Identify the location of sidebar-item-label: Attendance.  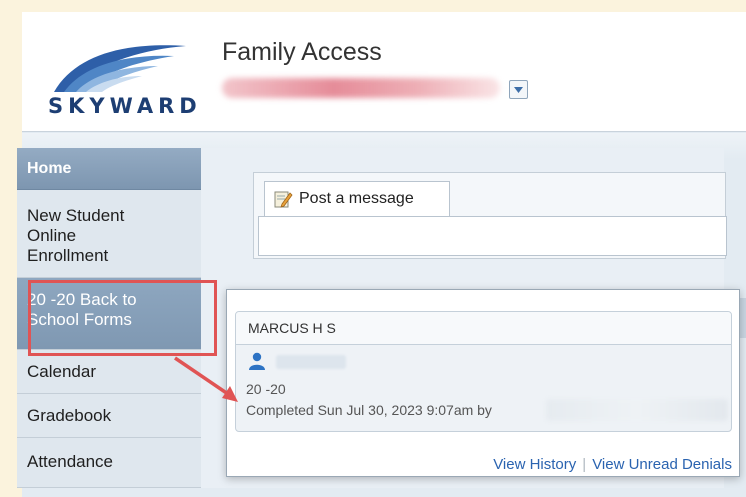
(70, 461).